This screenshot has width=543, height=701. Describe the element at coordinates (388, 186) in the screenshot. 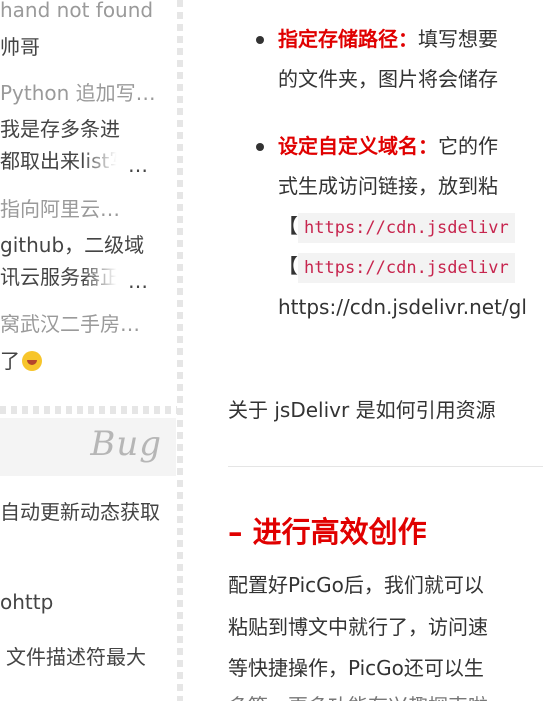

I see `list-item-text: 式生成访问链接，放到粘` at that location.